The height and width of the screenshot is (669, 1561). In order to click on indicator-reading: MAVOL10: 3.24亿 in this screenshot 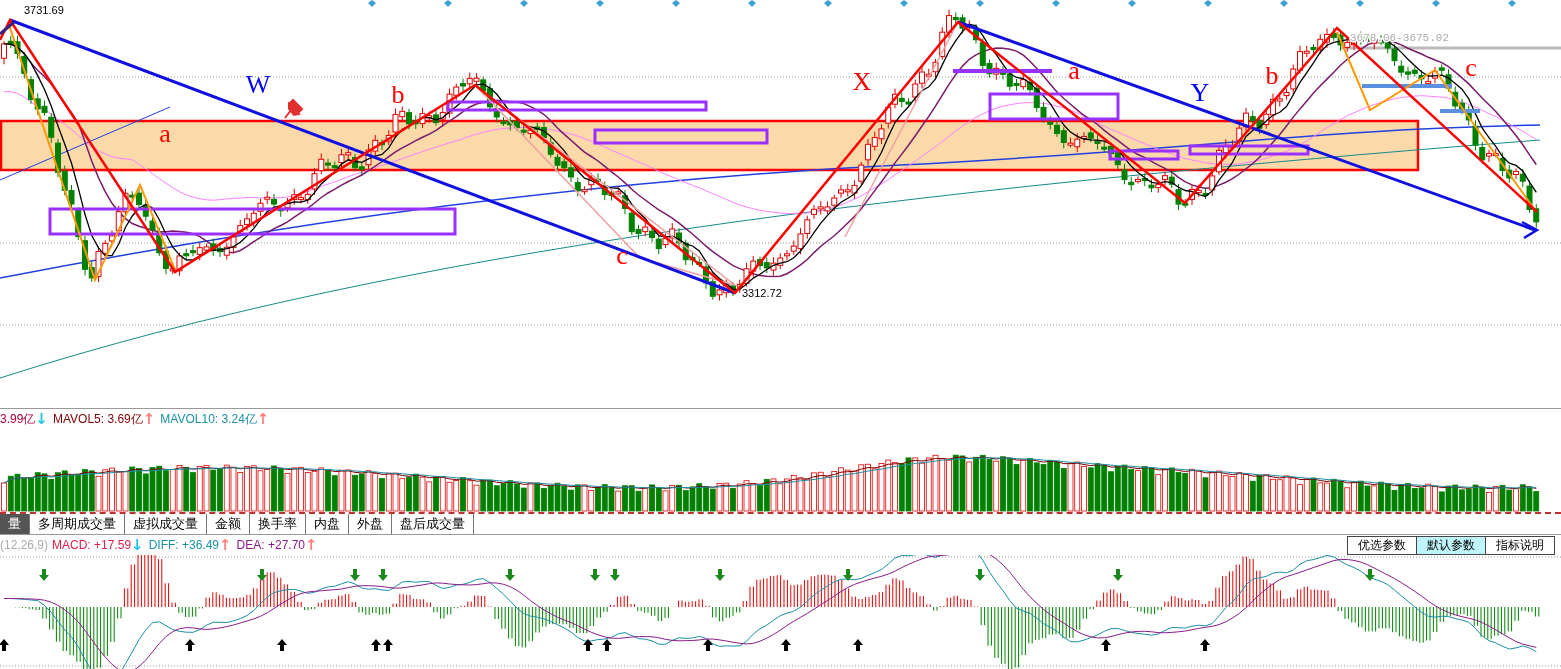, I will do `click(208, 419)`.